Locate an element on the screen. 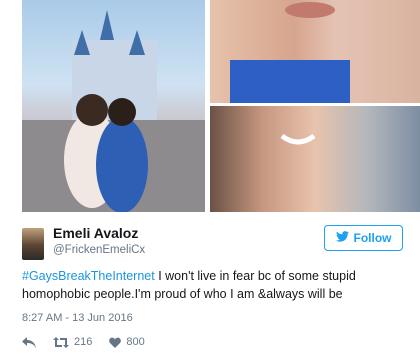  twitter-bird-icon is located at coordinates (342, 238).